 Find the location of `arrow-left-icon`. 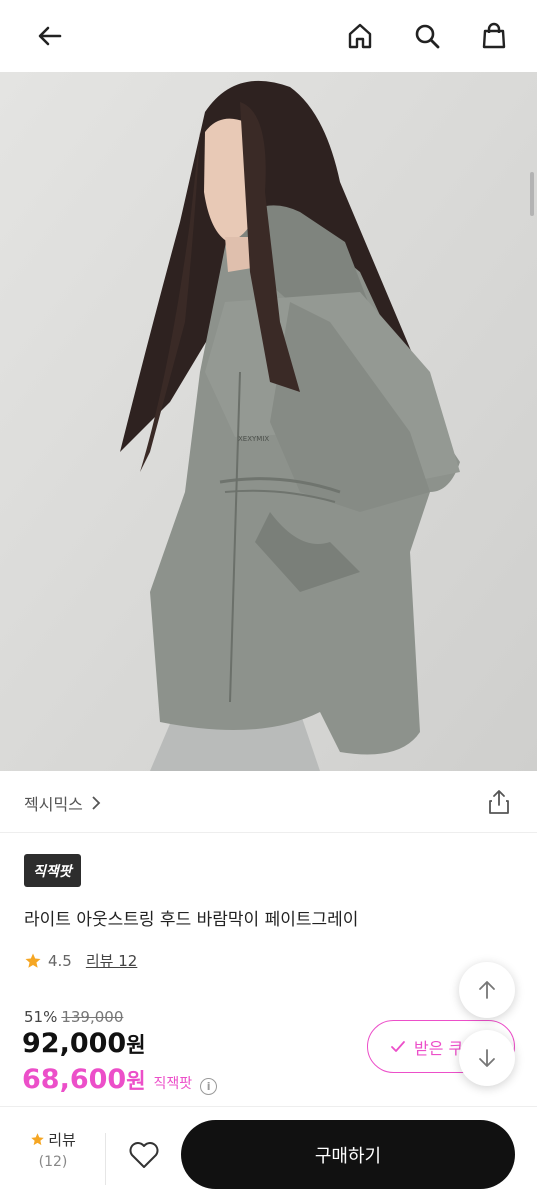

arrow-left-icon is located at coordinates (50, 36).